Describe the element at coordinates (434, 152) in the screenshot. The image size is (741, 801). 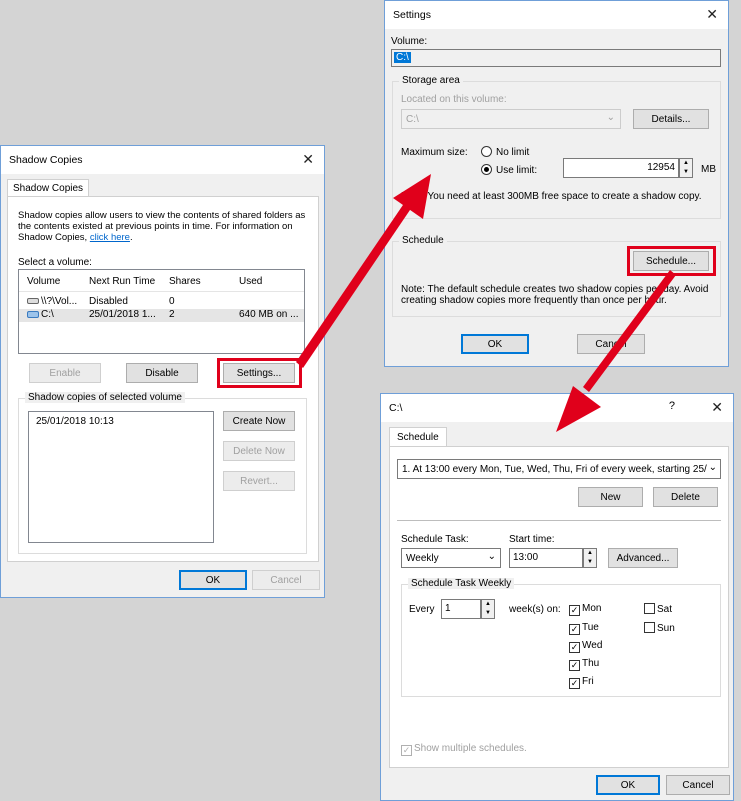
I see `max-size-label: Maximum size:` at that location.